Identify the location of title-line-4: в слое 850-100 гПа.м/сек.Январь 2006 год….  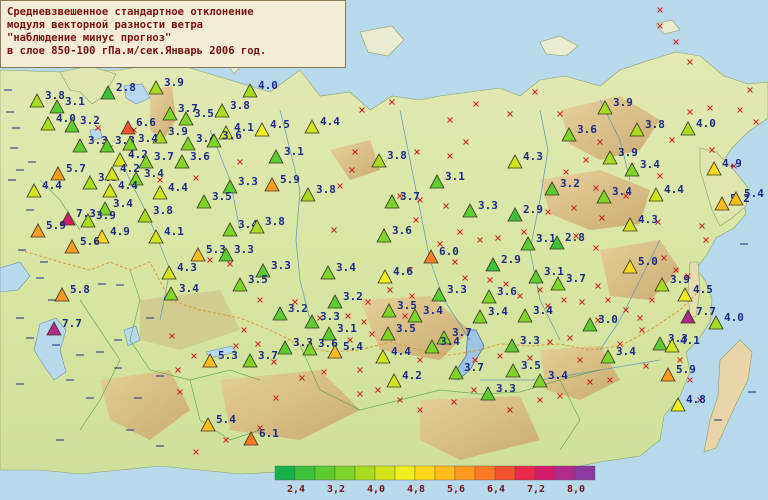
(137, 51).